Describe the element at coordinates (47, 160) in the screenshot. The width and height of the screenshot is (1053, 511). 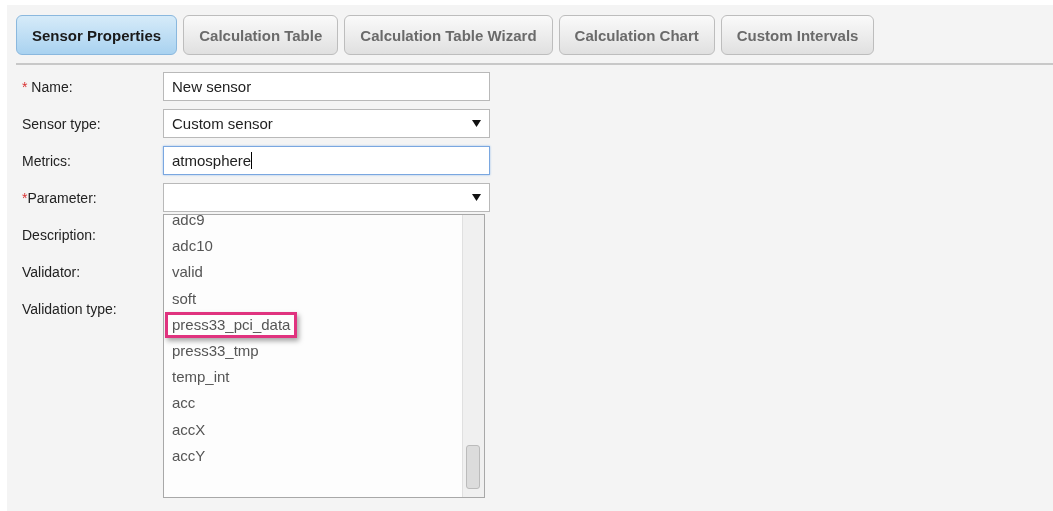
I see `field-label: Metrics:` at that location.